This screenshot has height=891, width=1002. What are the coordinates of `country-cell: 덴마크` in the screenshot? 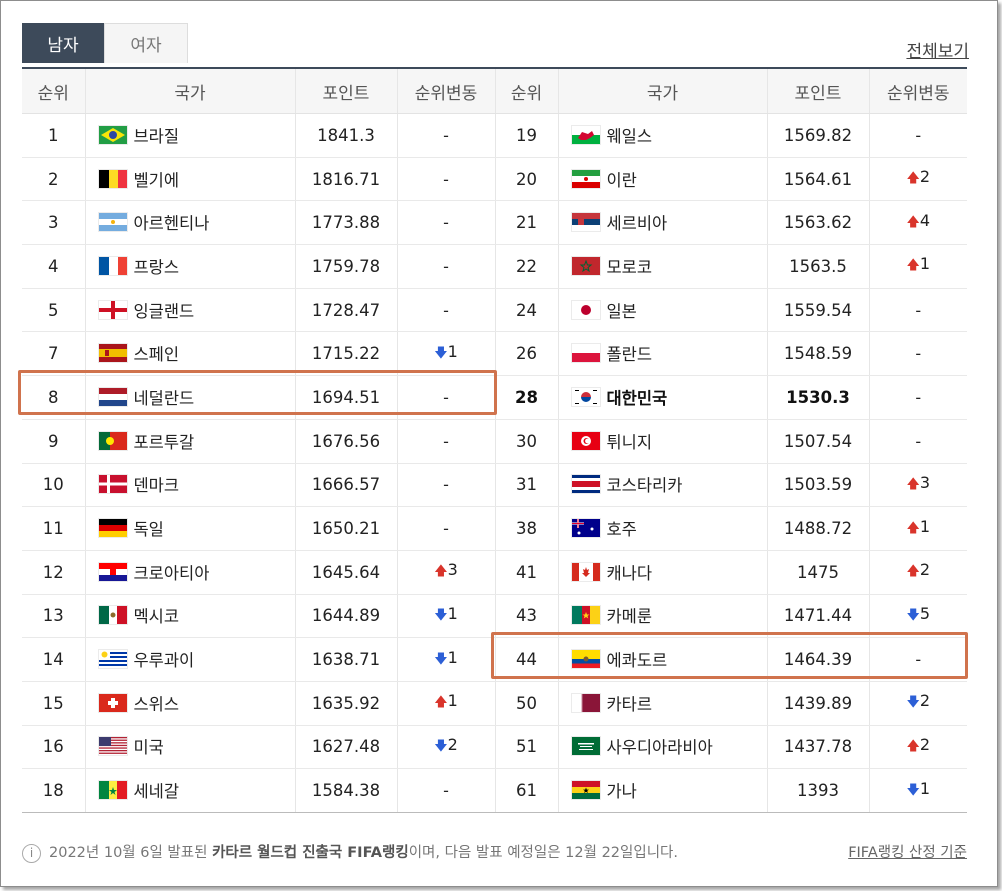 It's located at (189, 485).